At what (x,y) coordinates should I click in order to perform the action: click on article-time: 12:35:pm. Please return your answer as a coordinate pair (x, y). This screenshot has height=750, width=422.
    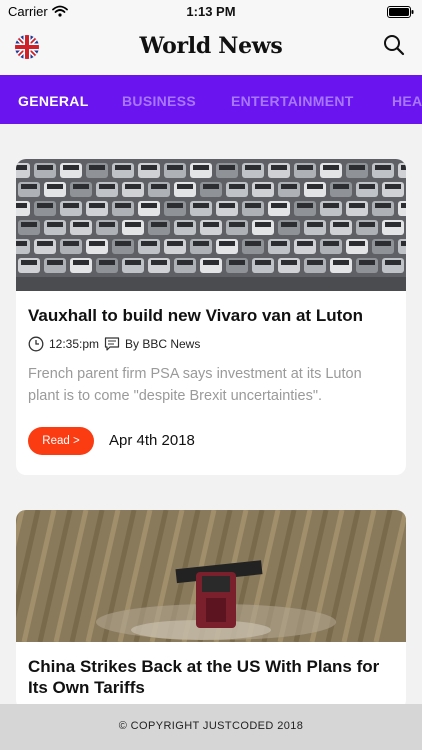
    Looking at the image, I should click on (74, 344).